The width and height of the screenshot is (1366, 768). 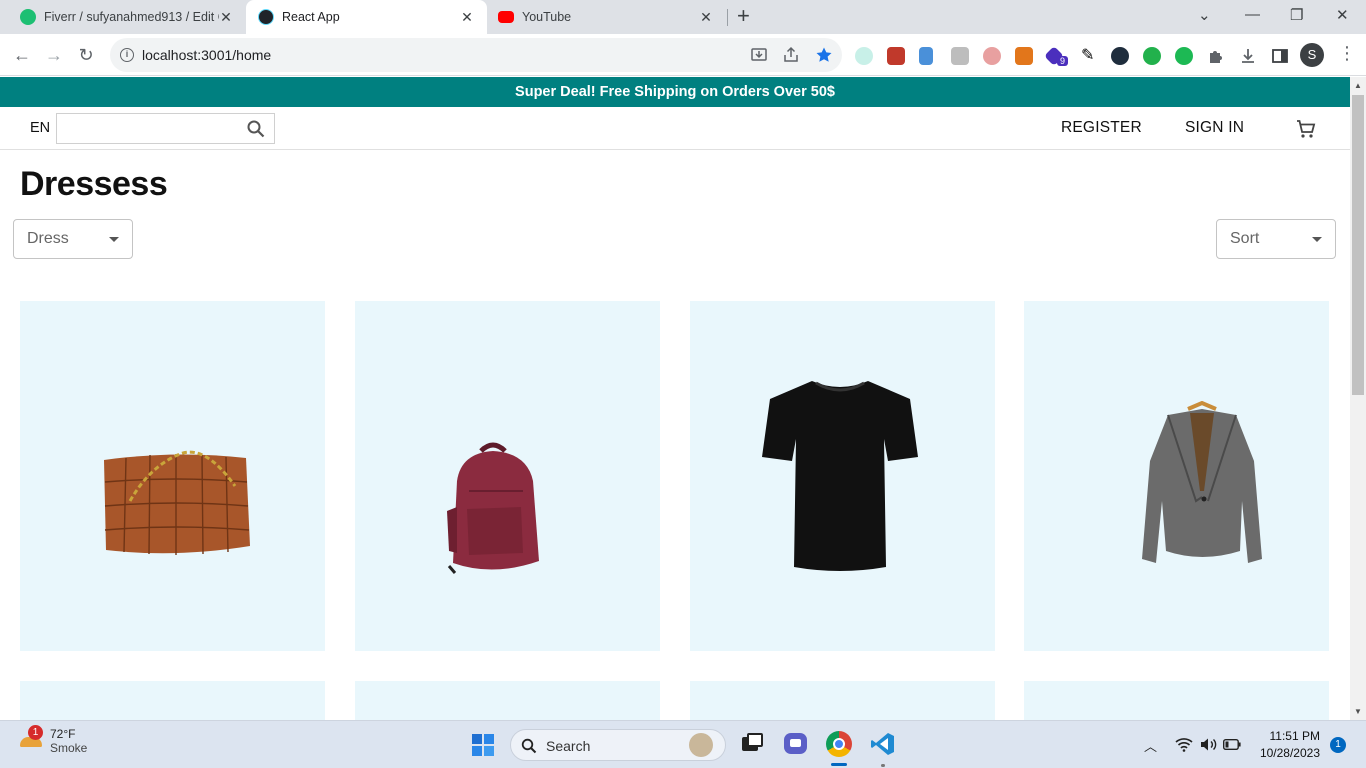 What do you see at coordinates (1063, 61) in the screenshot?
I see `extension-badge: 9` at bounding box center [1063, 61].